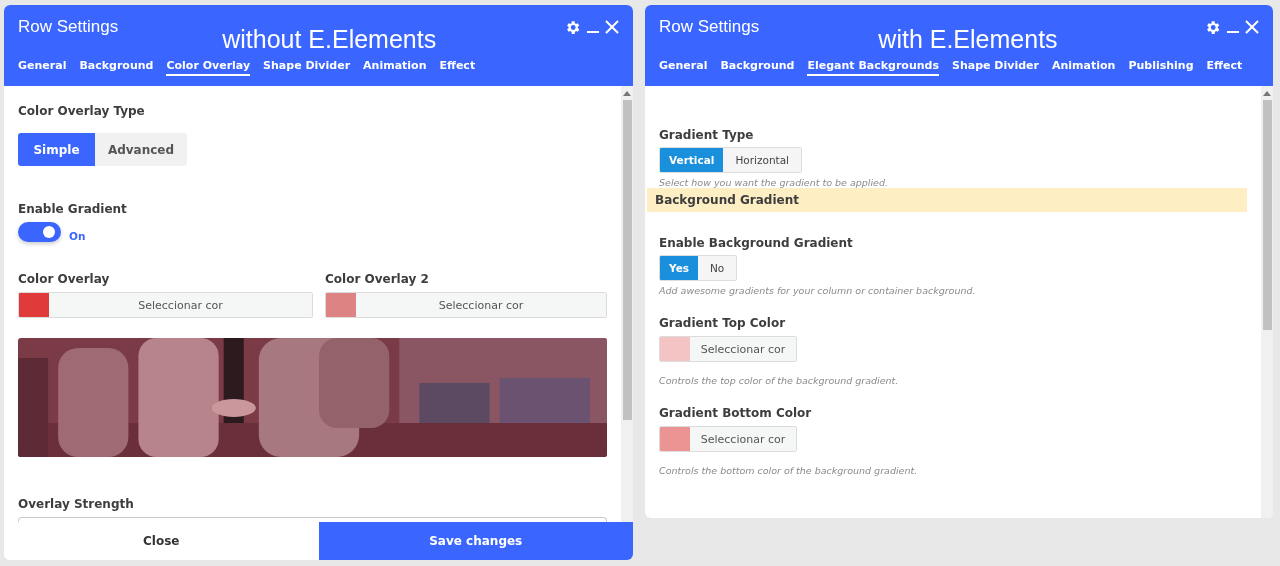 The image size is (1280, 566). I want to click on segment-option: Advanced, so click(141, 149).